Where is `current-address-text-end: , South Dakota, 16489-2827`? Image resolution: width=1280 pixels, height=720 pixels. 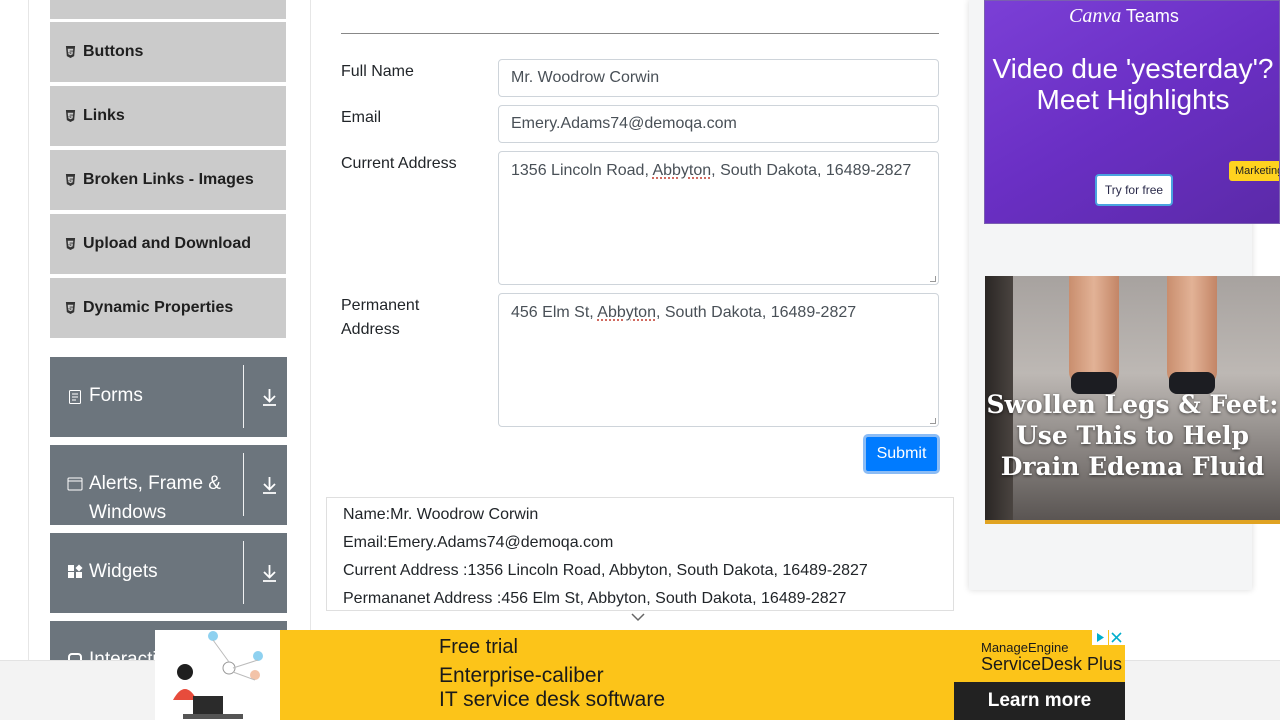 current-address-text-end: , South Dakota, 16489-2827 is located at coordinates (811, 170).